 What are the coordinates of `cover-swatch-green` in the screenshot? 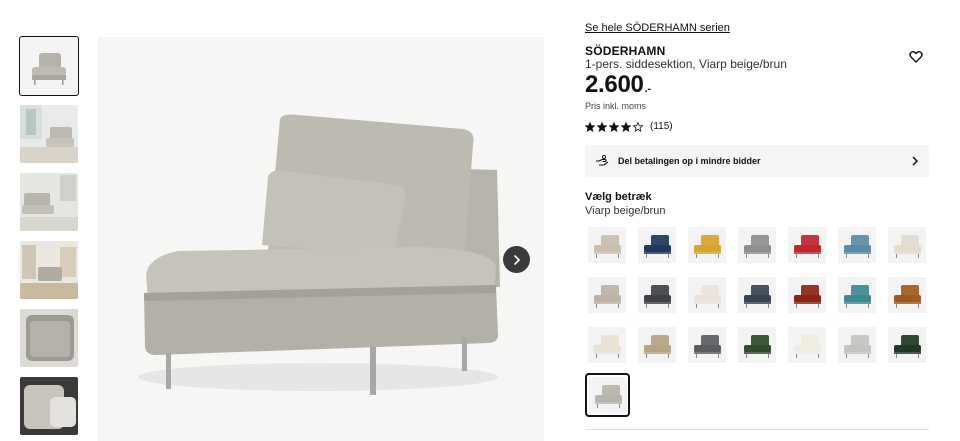 It's located at (757, 345).